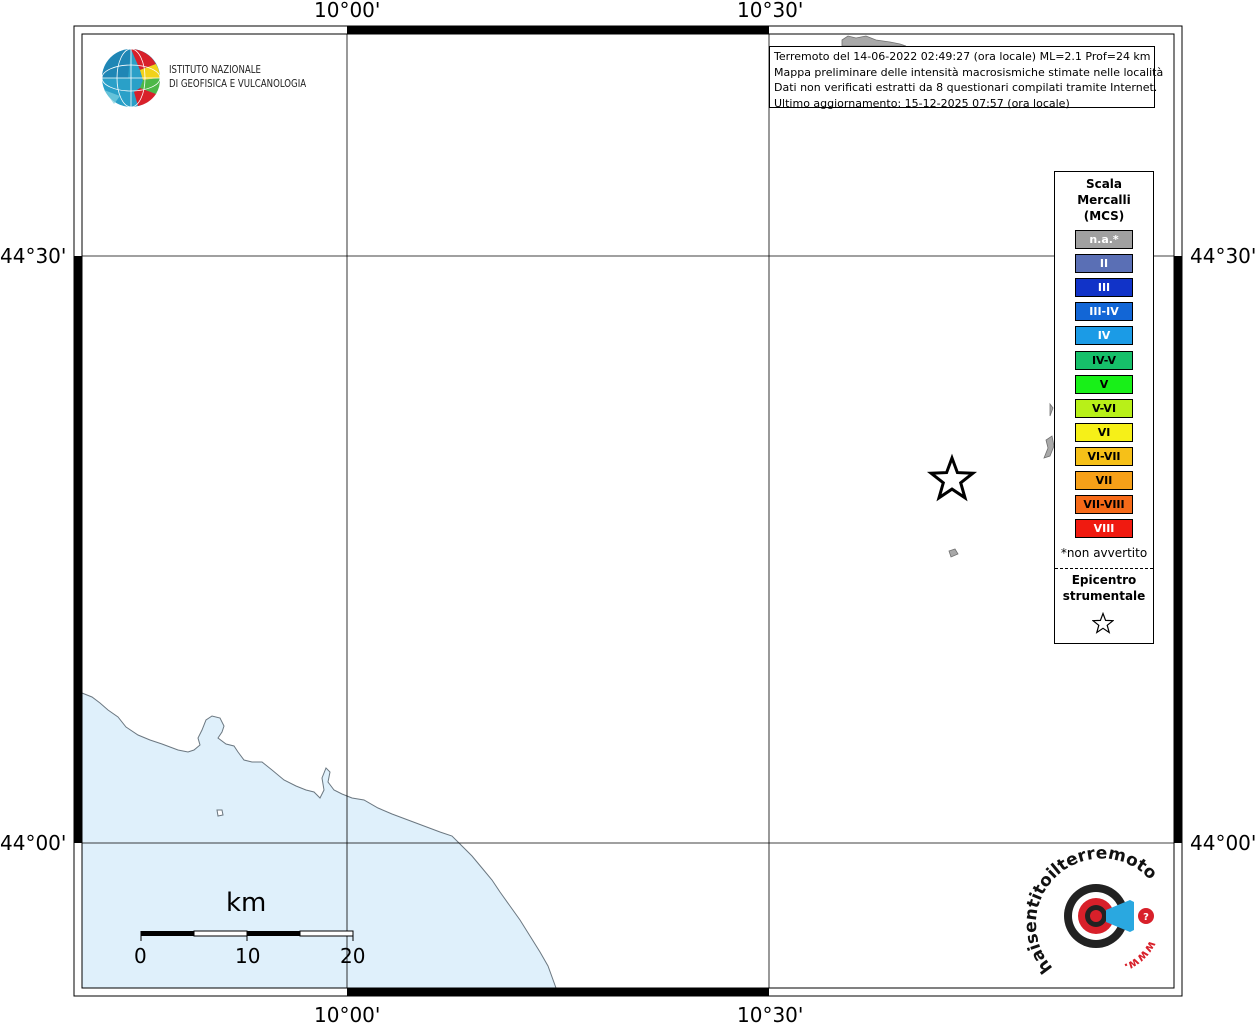 This screenshot has height=1027, width=1256. Describe the element at coordinates (347, 1015) in the screenshot. I see `lon-label-bottom: 10°00'` at that location.